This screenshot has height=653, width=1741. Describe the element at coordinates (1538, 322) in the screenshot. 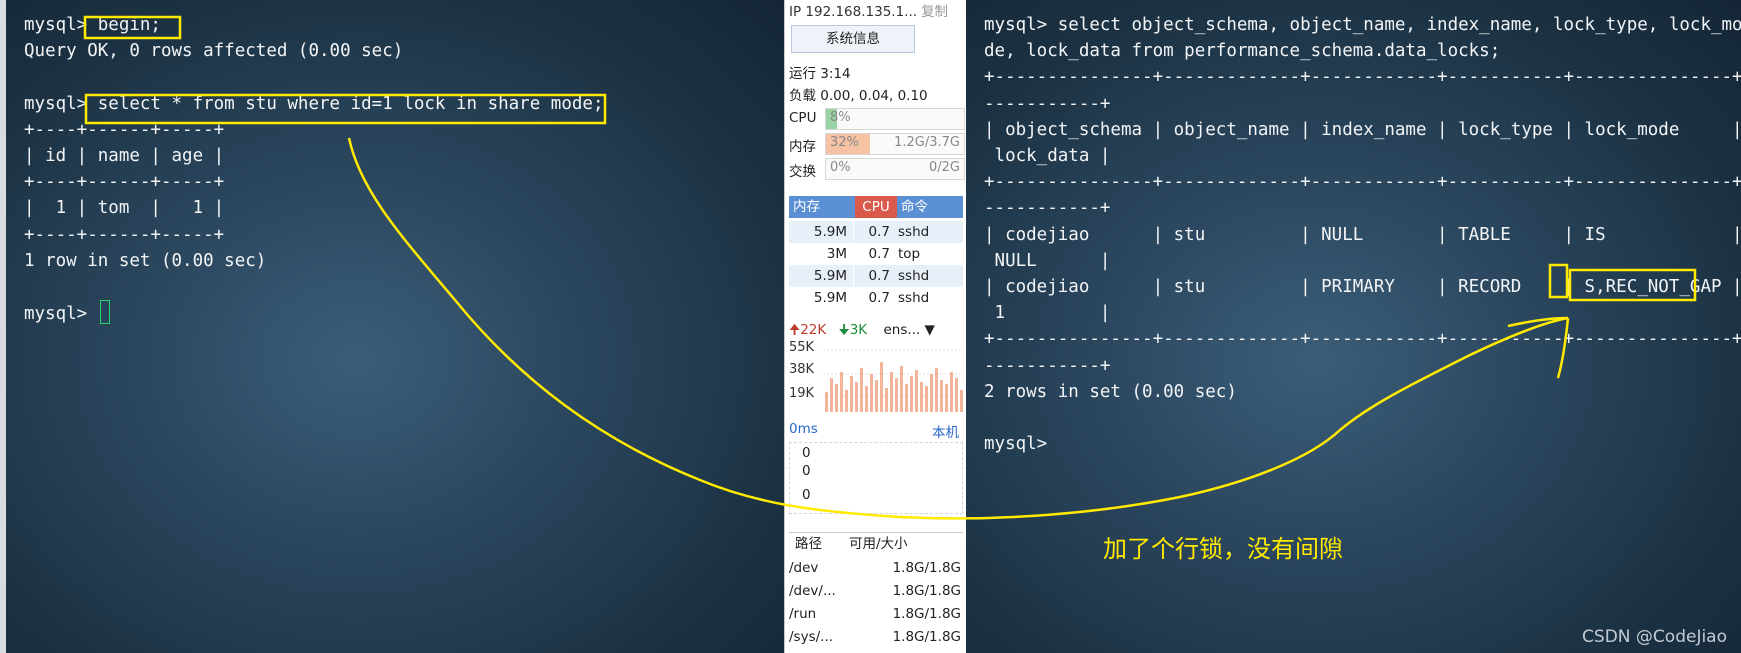

I see `arrow-head-top` at that location.